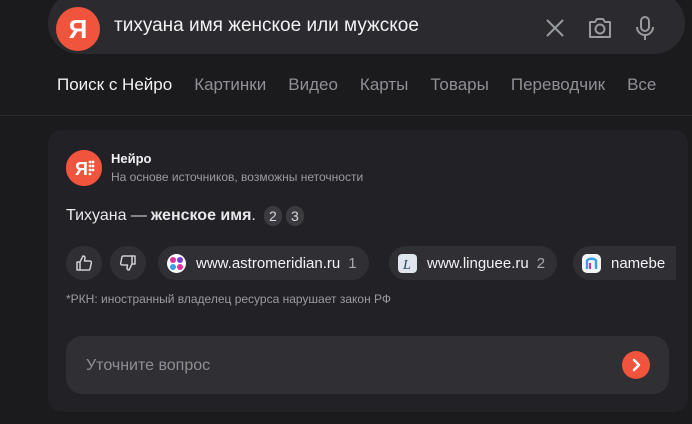 The height and width of the screenshot is (424, 692). I want to click on source-chip-linguee: L www.linguee.ru 2, so click(473, 263).